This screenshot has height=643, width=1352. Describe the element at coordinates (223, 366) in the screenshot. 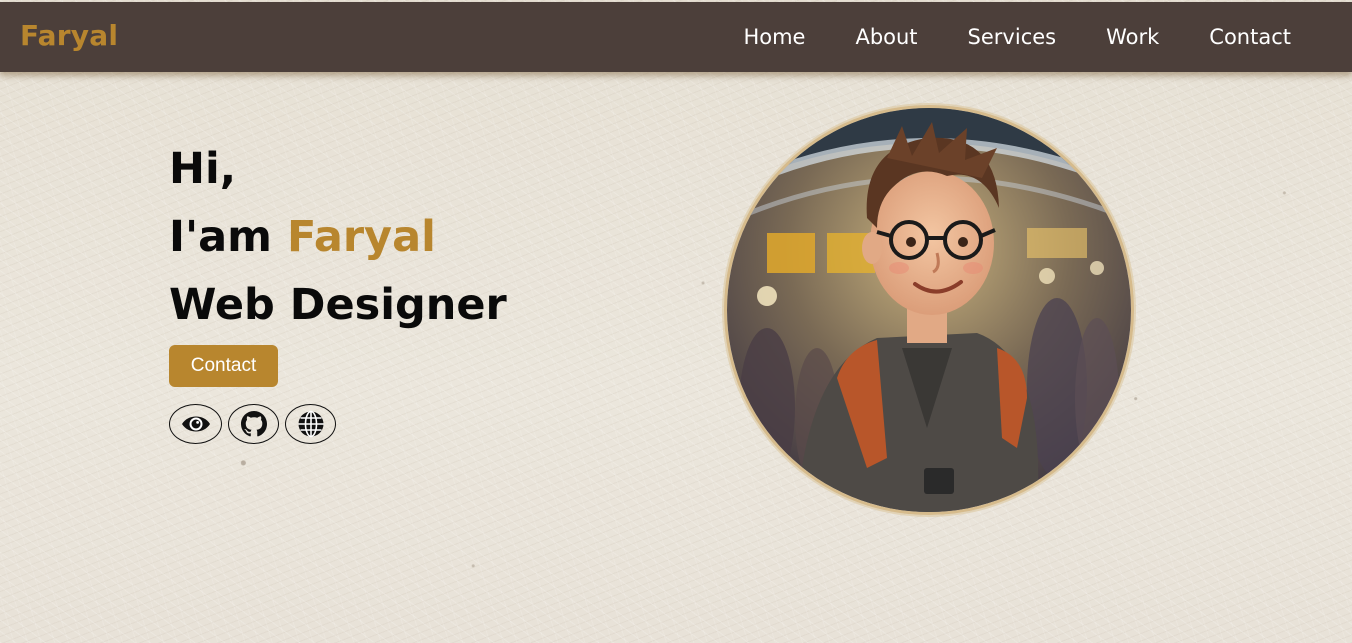

I see `contact-button: Contact` at that location.